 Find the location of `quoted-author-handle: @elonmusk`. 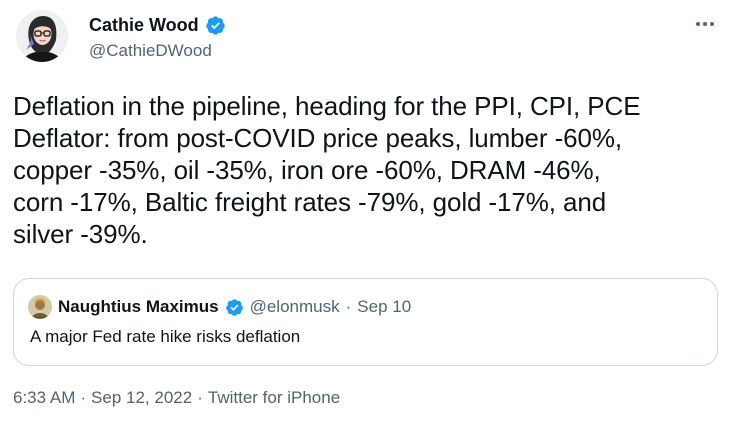

quoted-author-handle: @elonmusk is located at coordinates (294, 306).